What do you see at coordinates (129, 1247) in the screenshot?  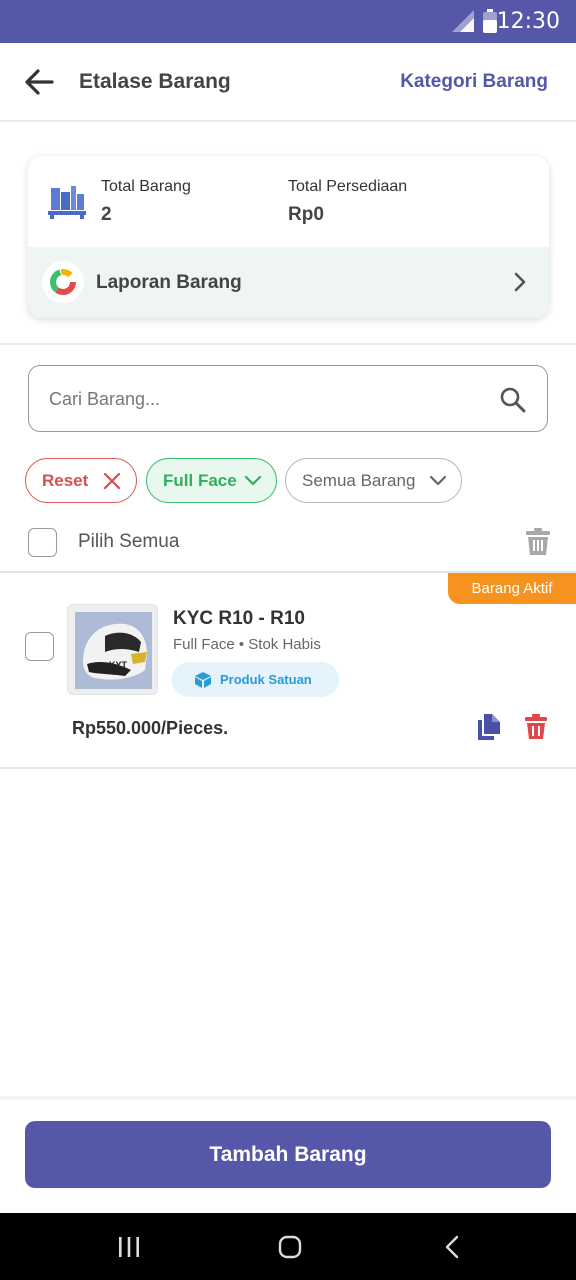 I see `recent-apps-icon` at bounding box center [129, 1247].